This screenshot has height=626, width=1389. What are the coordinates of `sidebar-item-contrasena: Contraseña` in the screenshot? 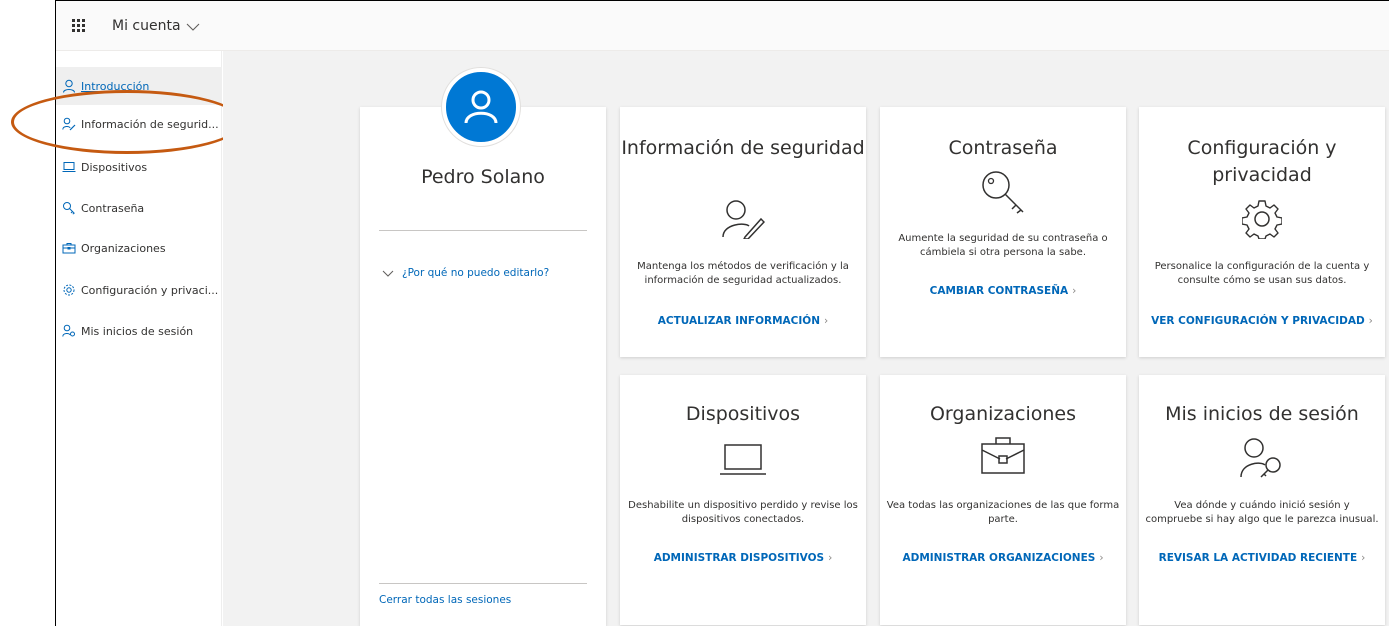 It's located at (139, 208).